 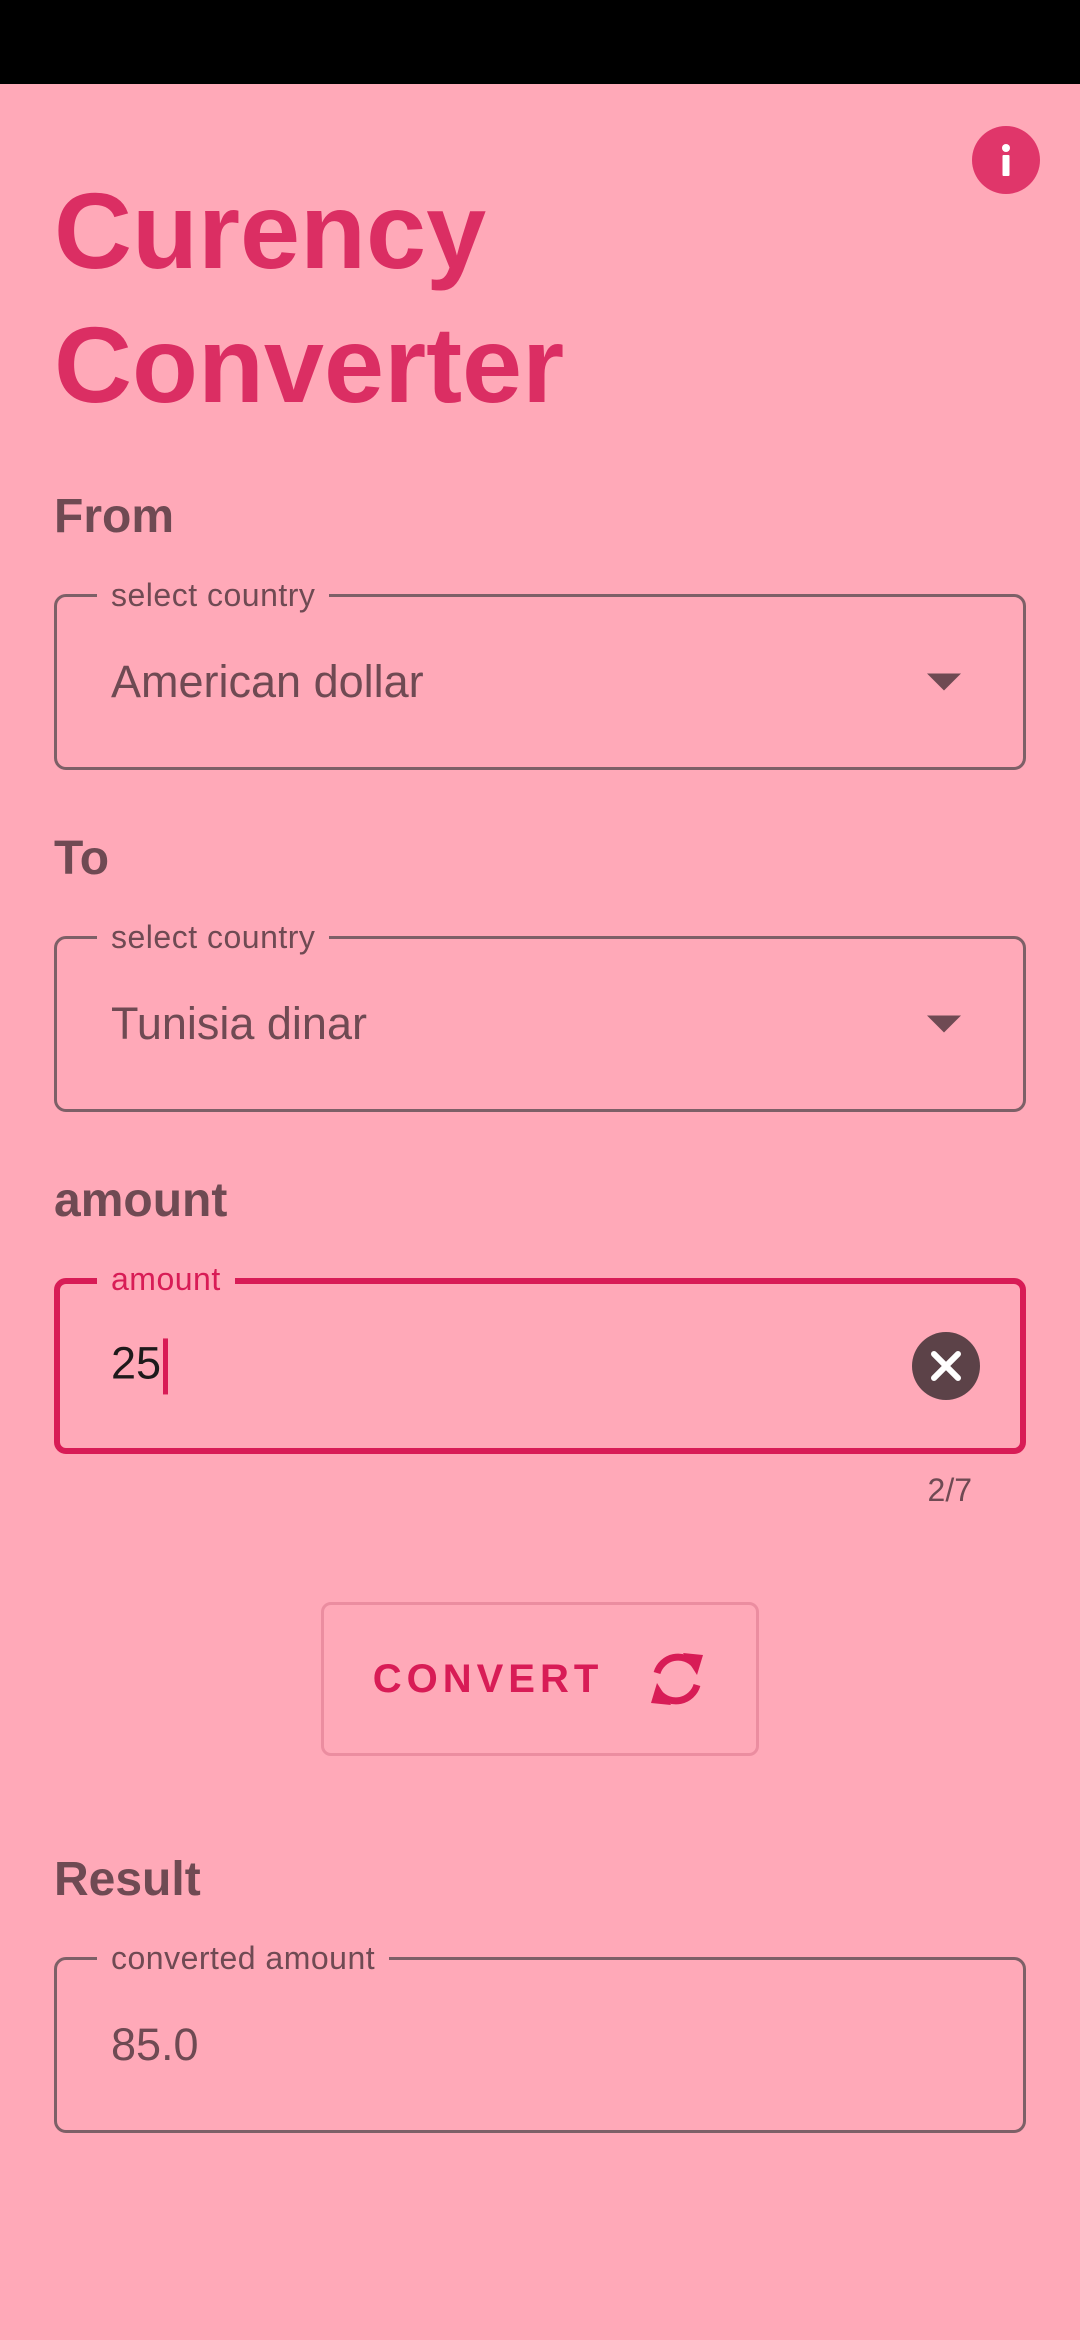 I want to click on amount-input: amount 25, so click(x=540, y=1356).